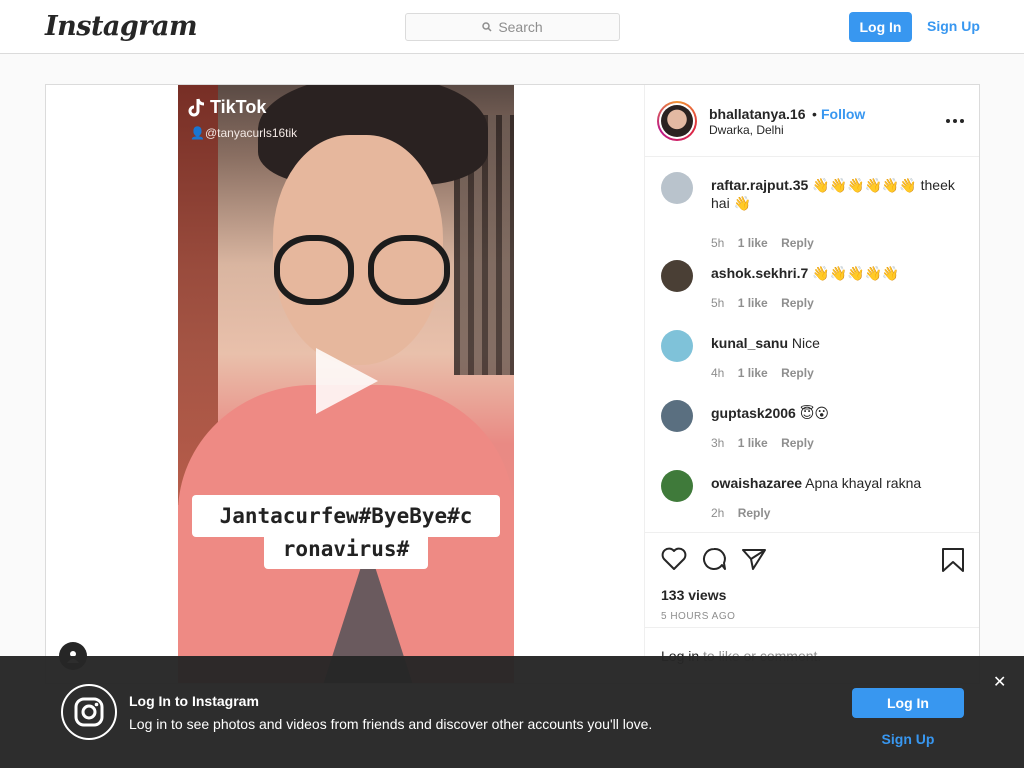 This screenshot has width=1024, height=768. I want to click on post-actions: 133 views 5 HOURS AGO, so click(812, 579).